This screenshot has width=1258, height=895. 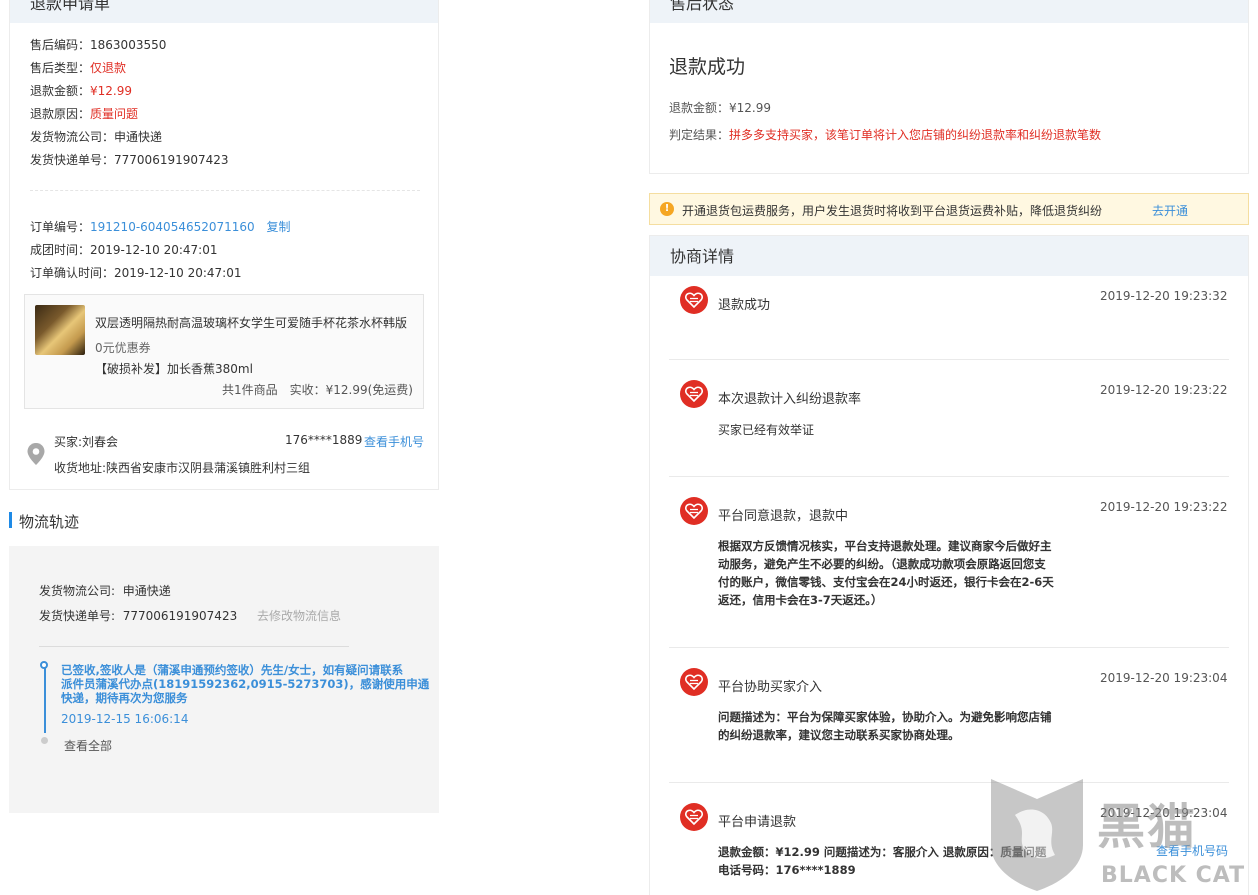 I want to click on product-summary: 共1件商品 实收：¥12.99(免运费), so click(x=317, y=390).